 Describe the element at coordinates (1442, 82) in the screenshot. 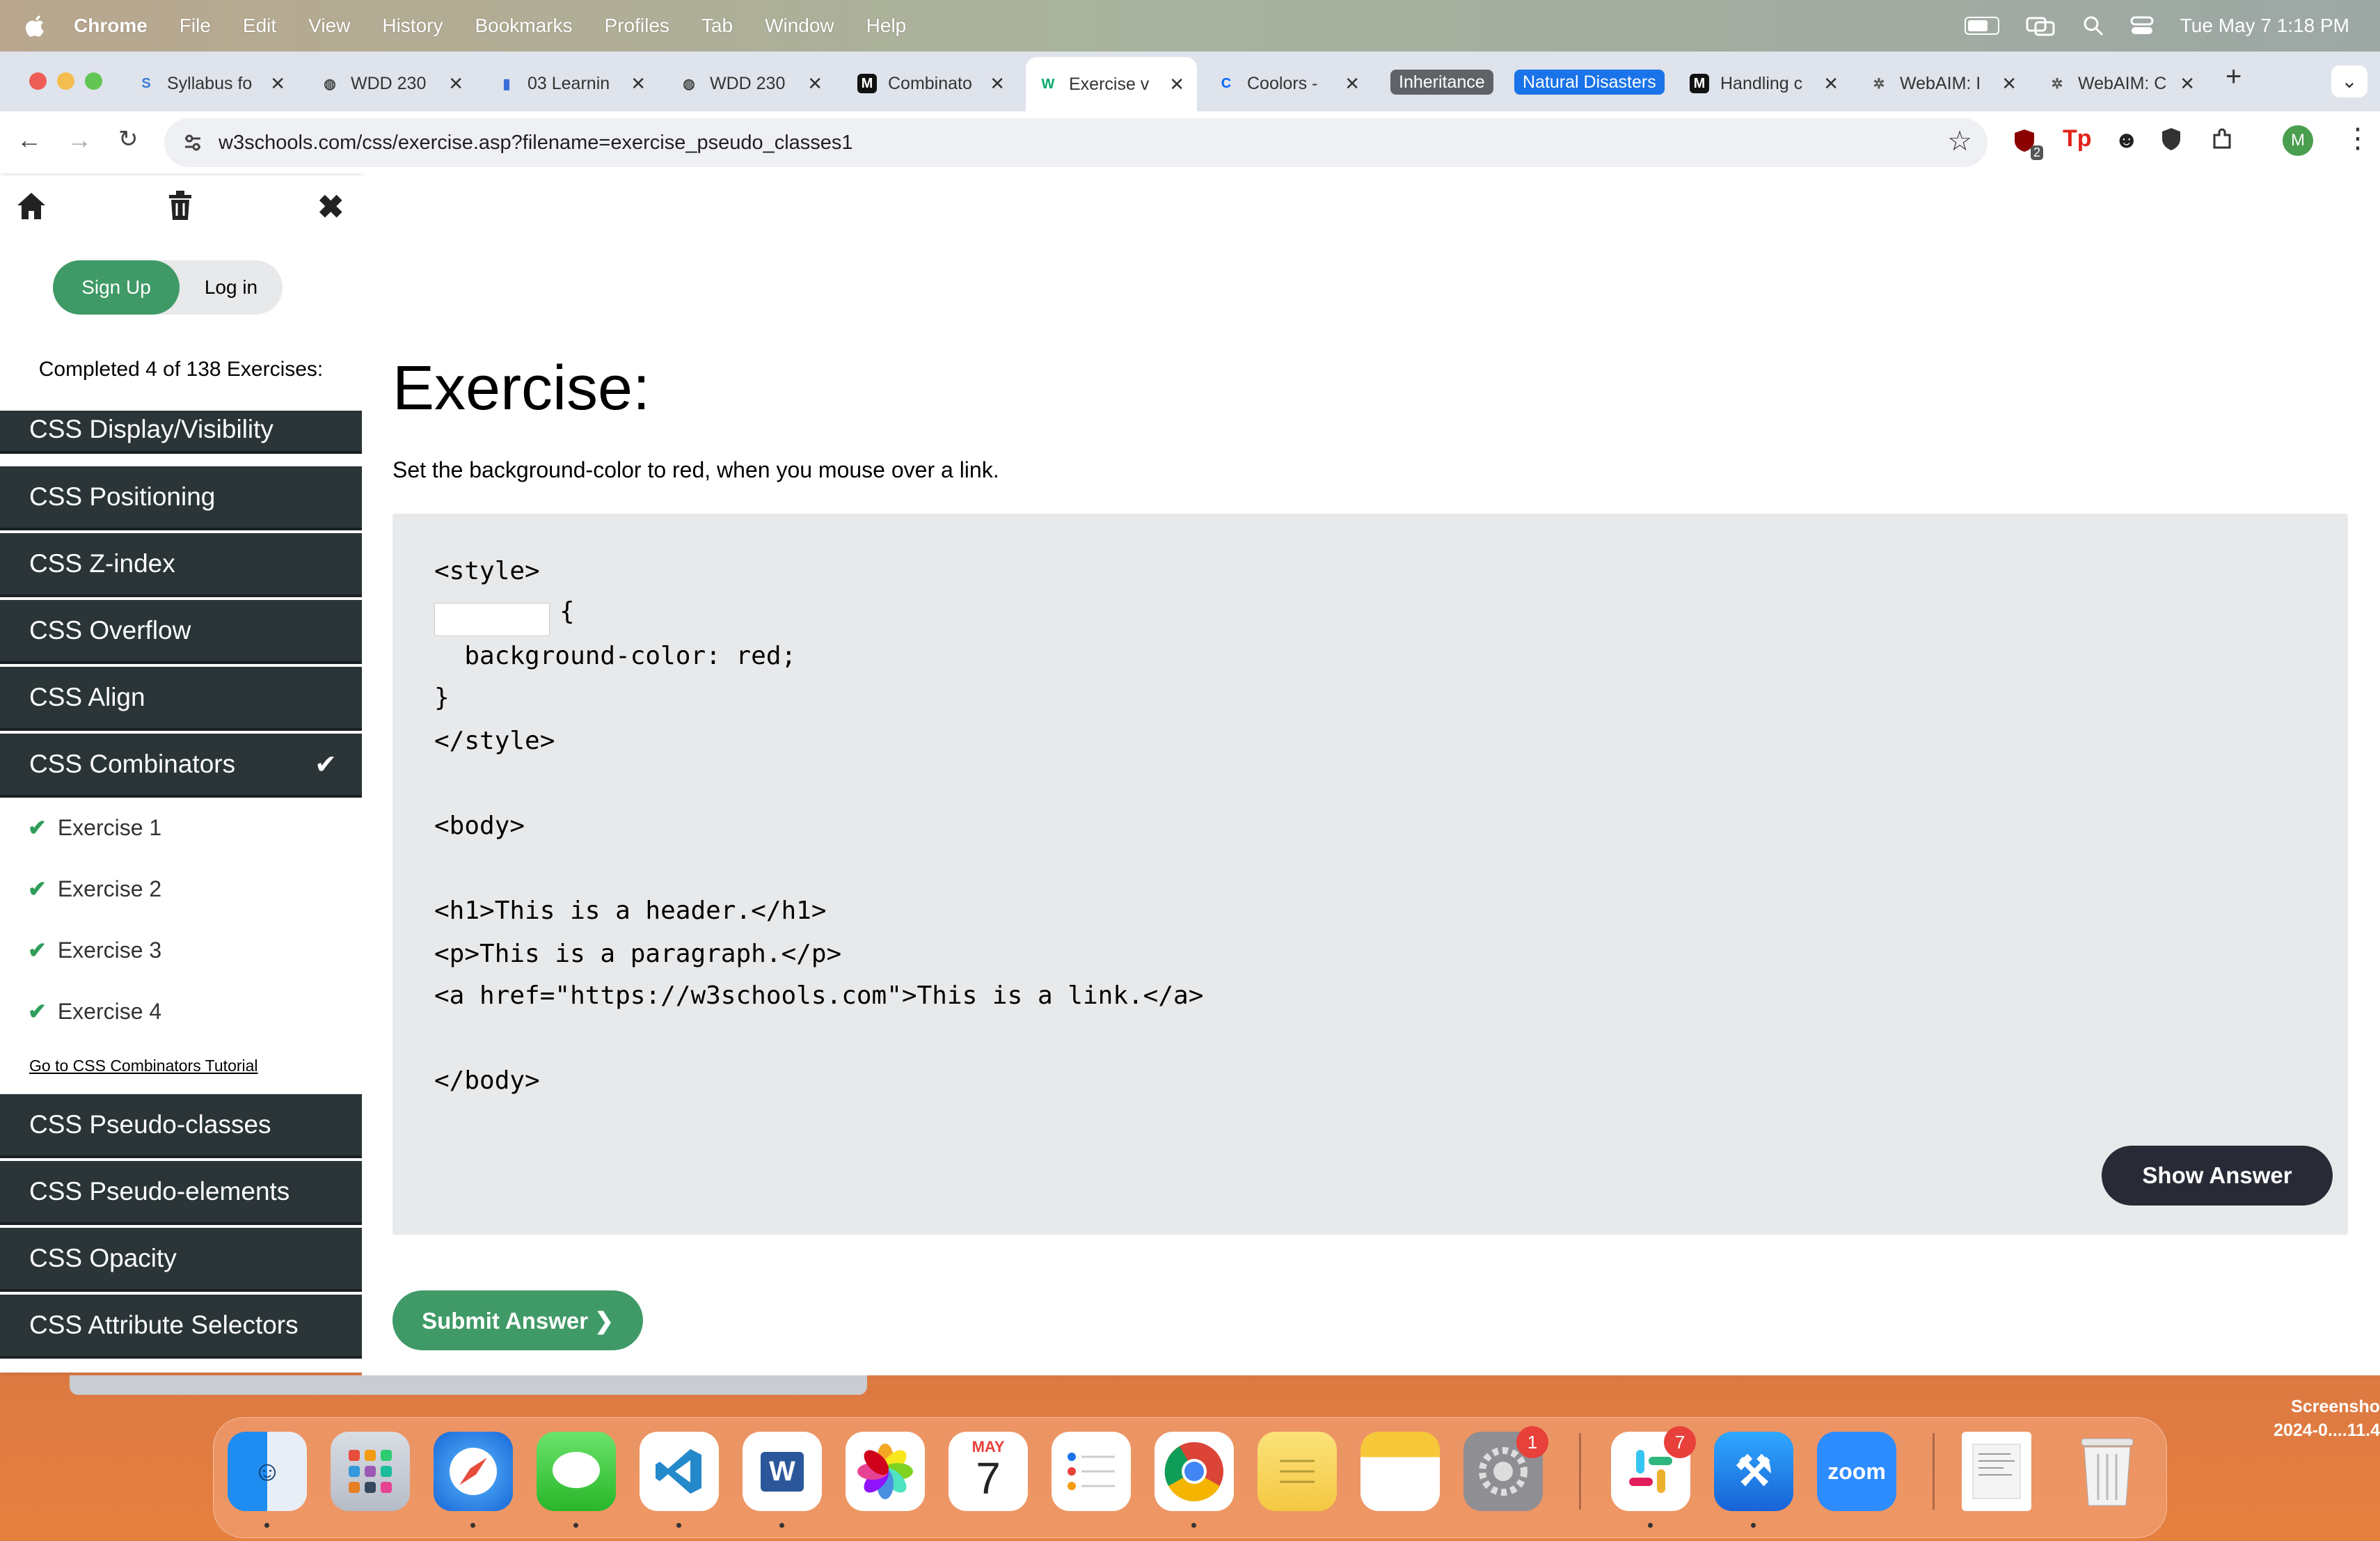

I see `tab-group-inheritance: Inheritance` at that location.